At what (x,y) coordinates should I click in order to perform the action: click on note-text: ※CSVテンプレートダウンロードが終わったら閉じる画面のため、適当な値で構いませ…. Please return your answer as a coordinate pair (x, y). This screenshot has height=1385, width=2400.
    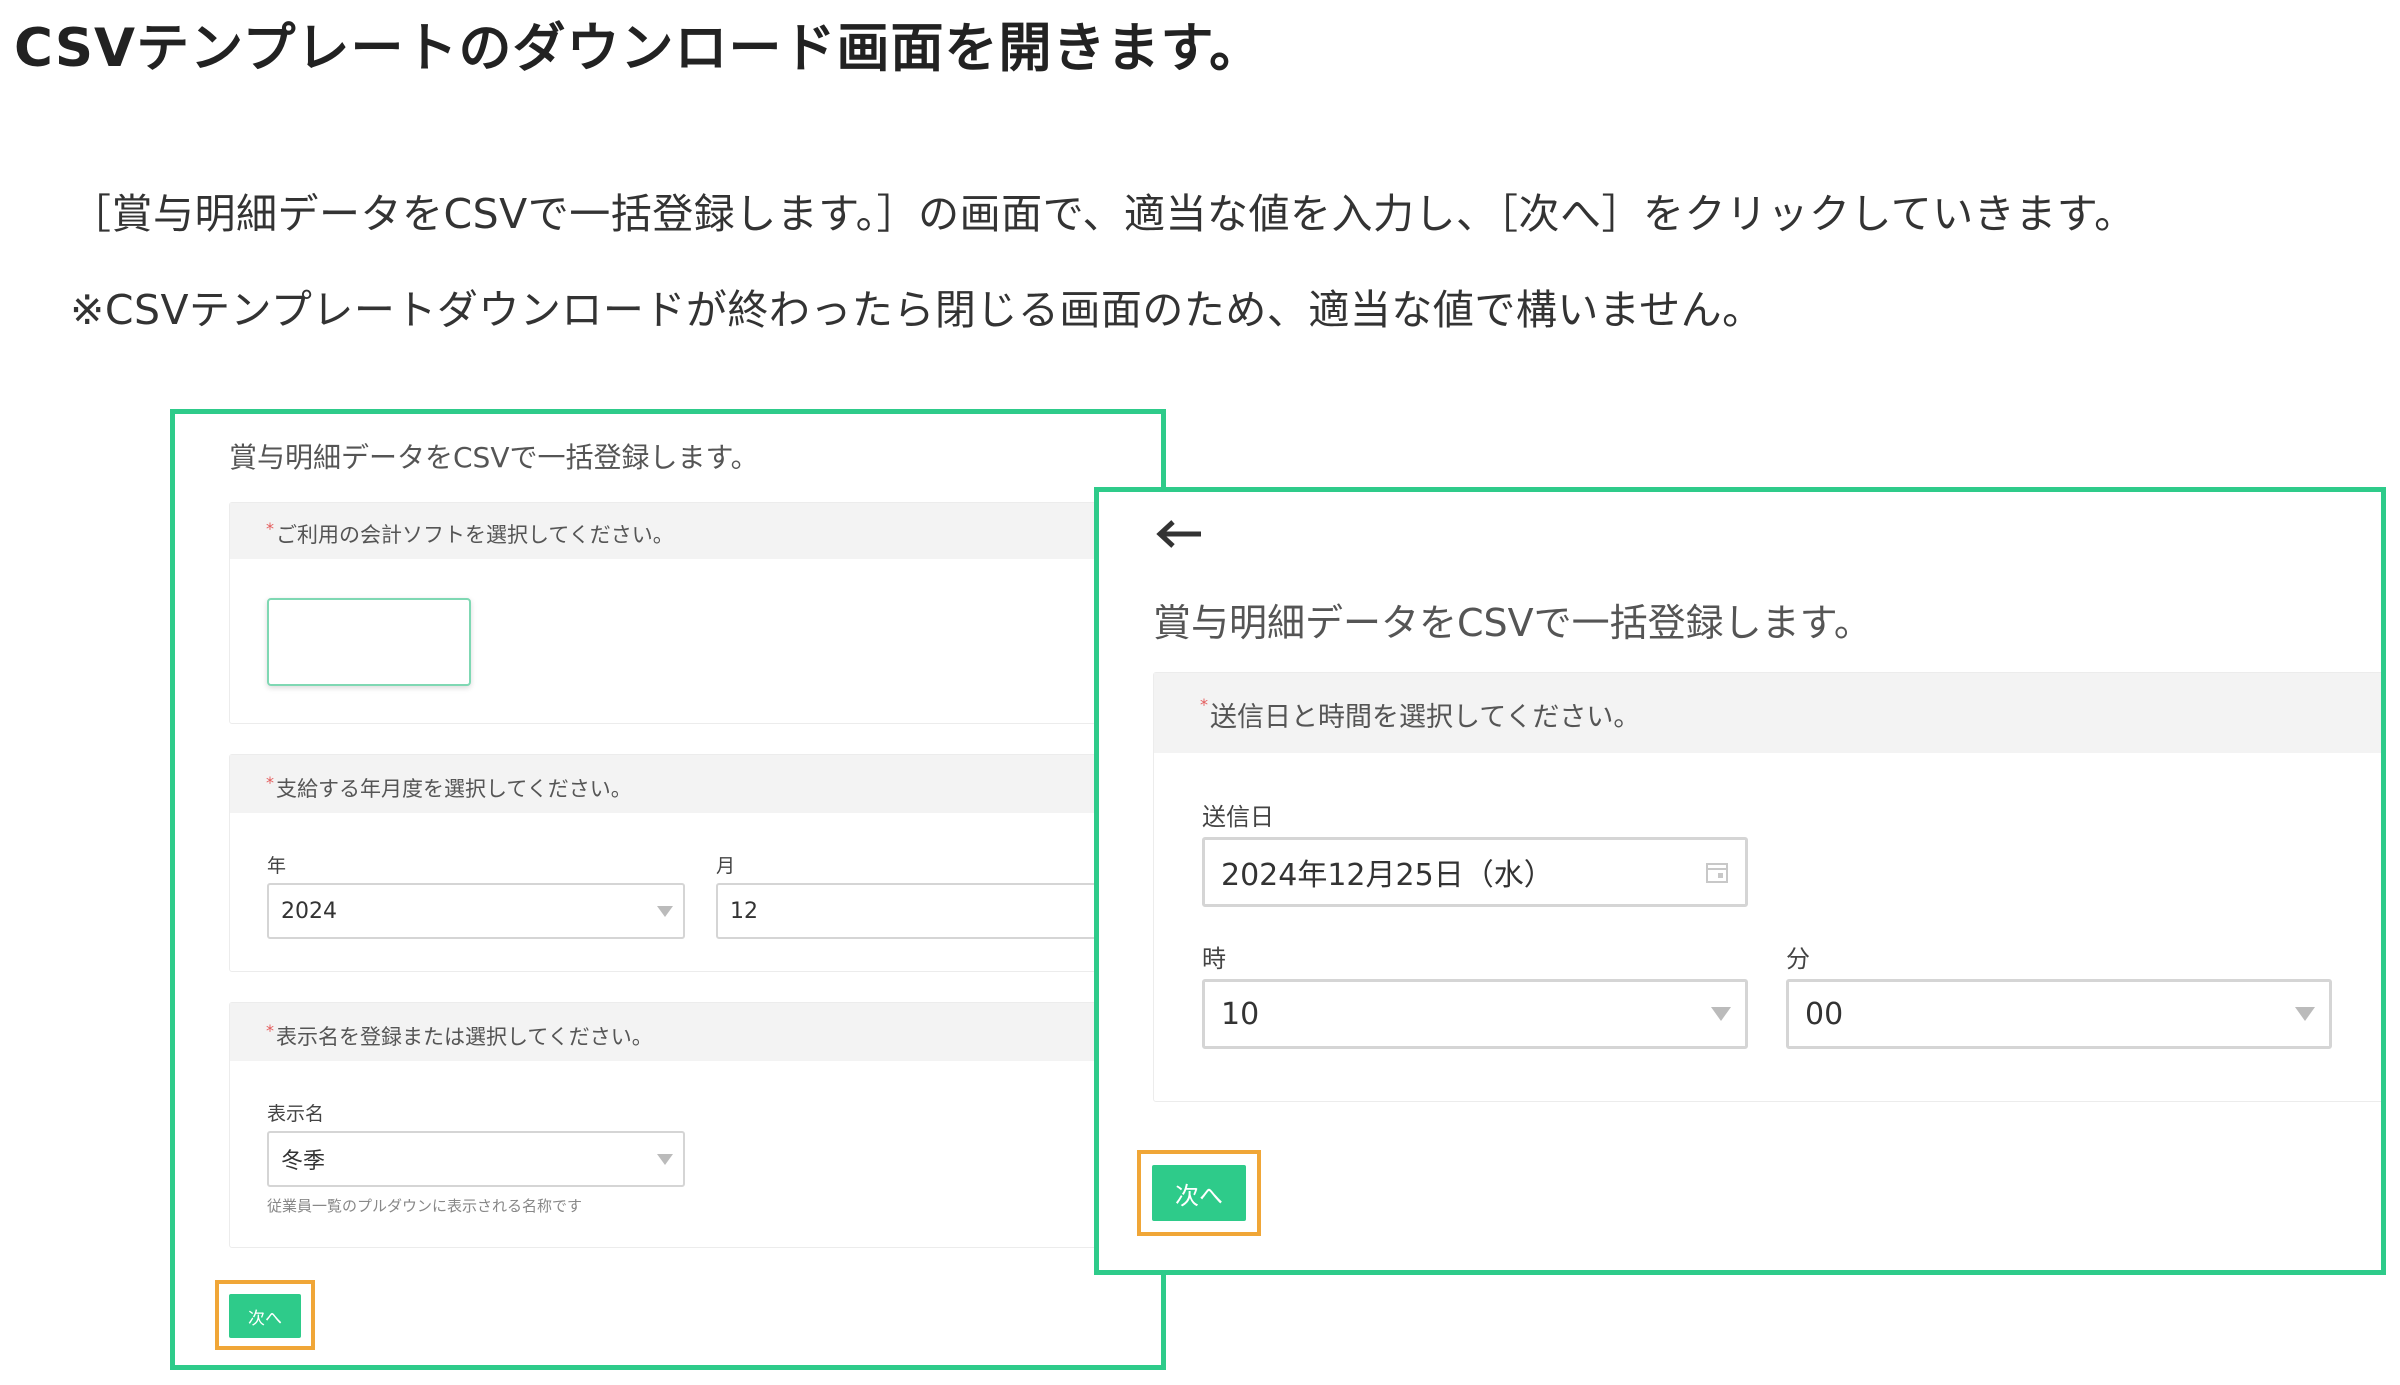
    Looking at the image, I should click on (917, 310).